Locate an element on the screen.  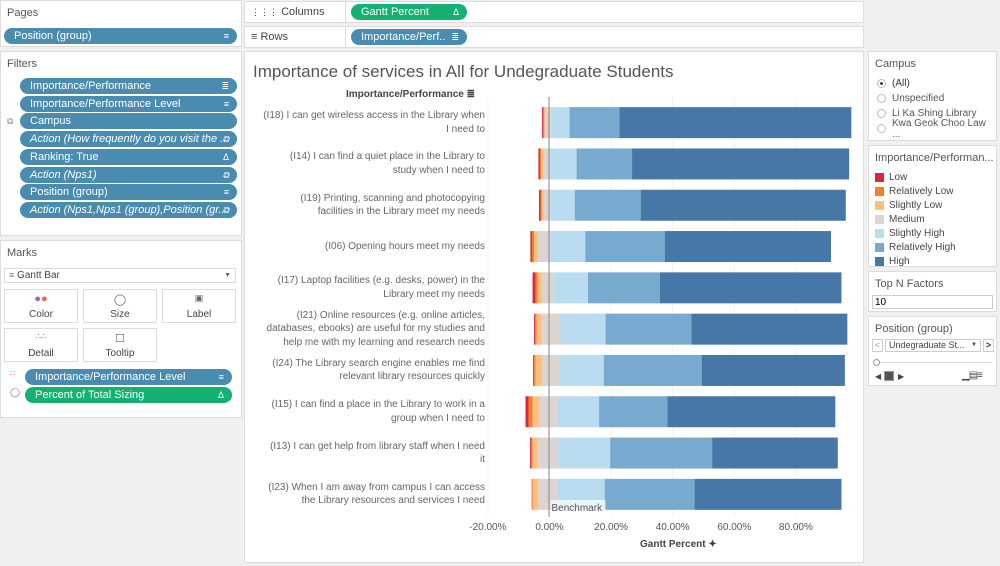
detail-button: ∴∴ Detail is located at coordinates (41, 345).